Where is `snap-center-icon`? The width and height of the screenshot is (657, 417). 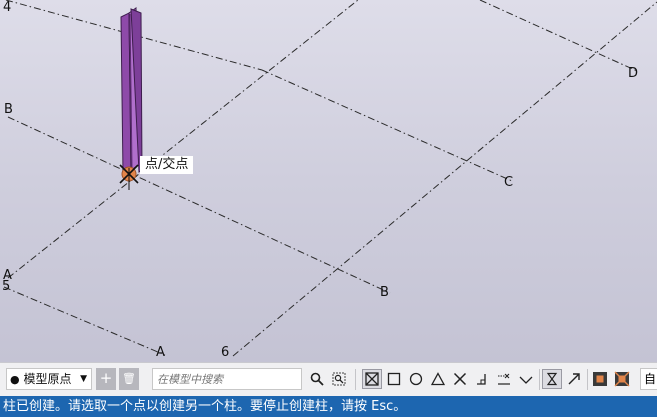
snap-center-icon is located at coordinates (416, 379).